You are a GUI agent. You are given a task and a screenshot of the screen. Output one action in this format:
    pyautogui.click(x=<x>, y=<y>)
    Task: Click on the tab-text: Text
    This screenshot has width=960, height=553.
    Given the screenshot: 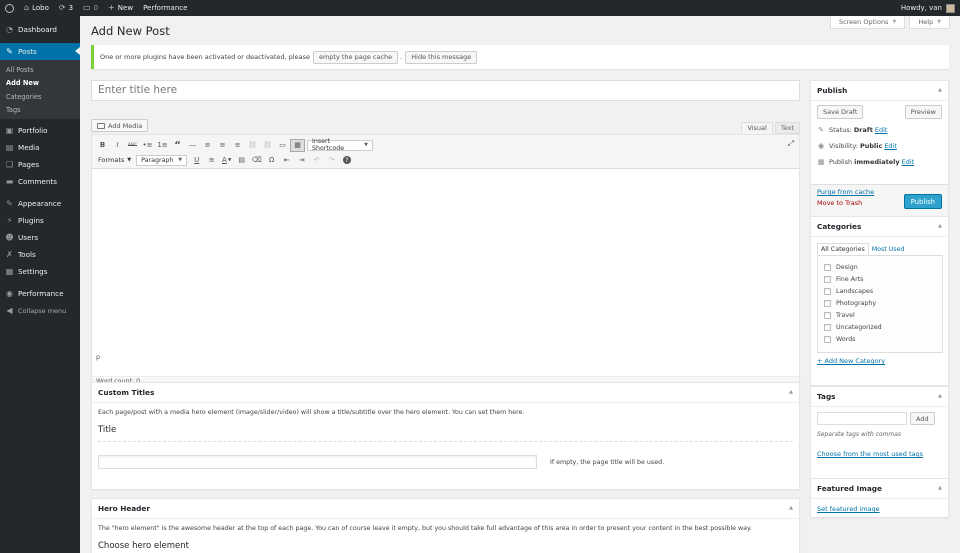 What is the action you would take?
    pyautogui.click(x=787, y=128)
    